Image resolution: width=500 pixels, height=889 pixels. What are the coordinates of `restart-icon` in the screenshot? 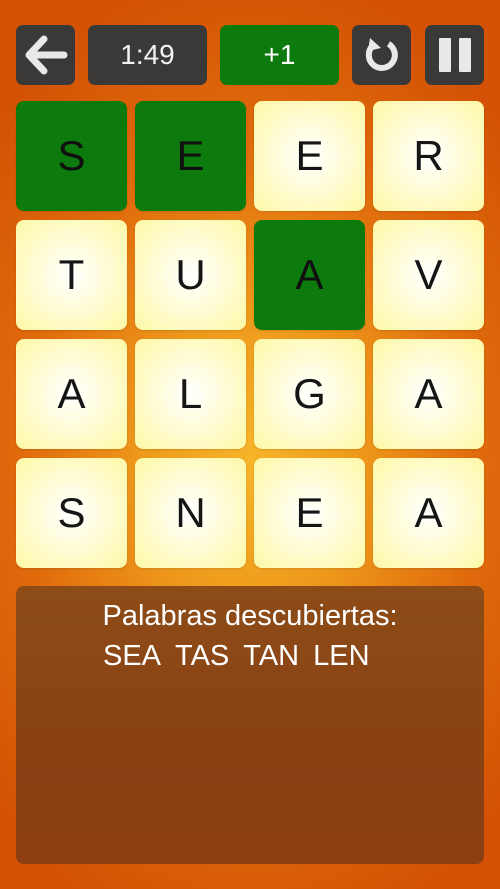 It's located at (381, 54).